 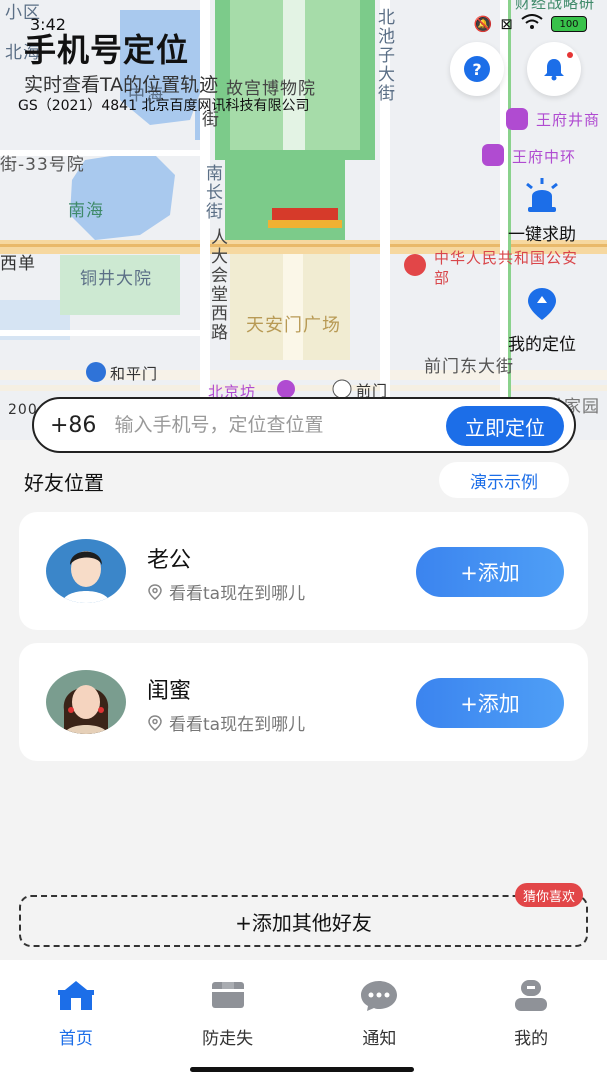 I want to click on sim-icon: ⊠, so click(x=506, y=24).